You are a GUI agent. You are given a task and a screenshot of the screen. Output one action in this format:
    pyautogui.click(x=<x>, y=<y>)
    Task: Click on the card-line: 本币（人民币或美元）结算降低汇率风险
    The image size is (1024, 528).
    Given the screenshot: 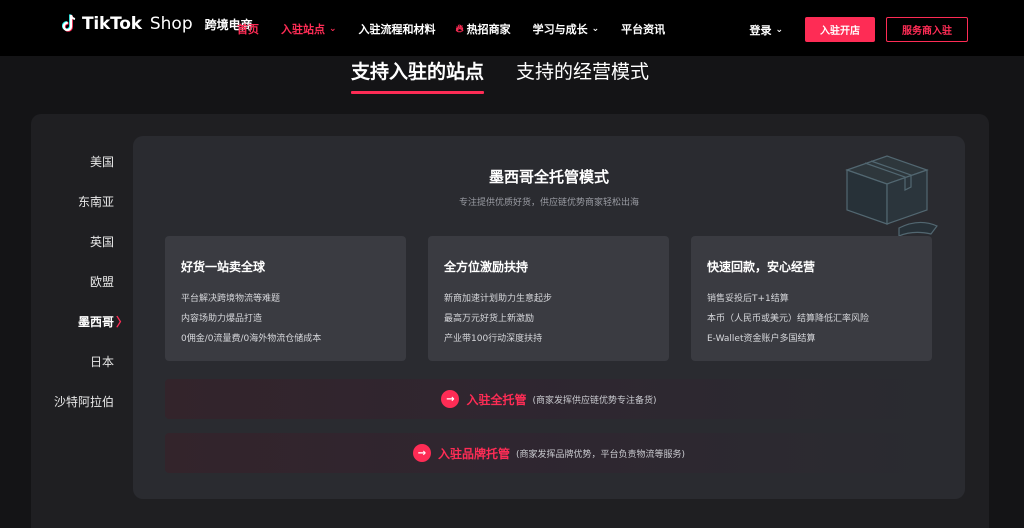 What is the action you would take?
    pyautogui.click(x=788, y=319)
    